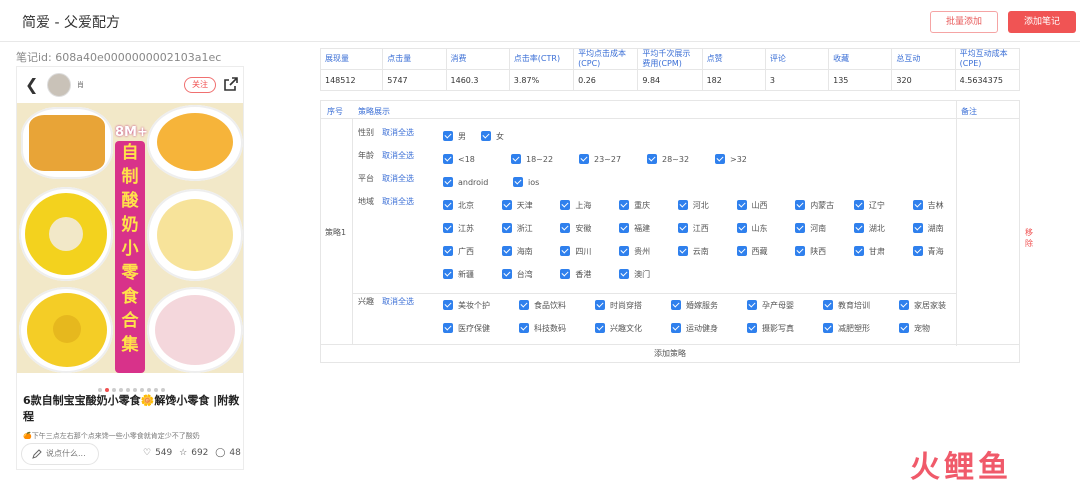 This screenshot has width=1080, height=489. I want to click on checkbox-option: 家居家装, so click(922, 305).